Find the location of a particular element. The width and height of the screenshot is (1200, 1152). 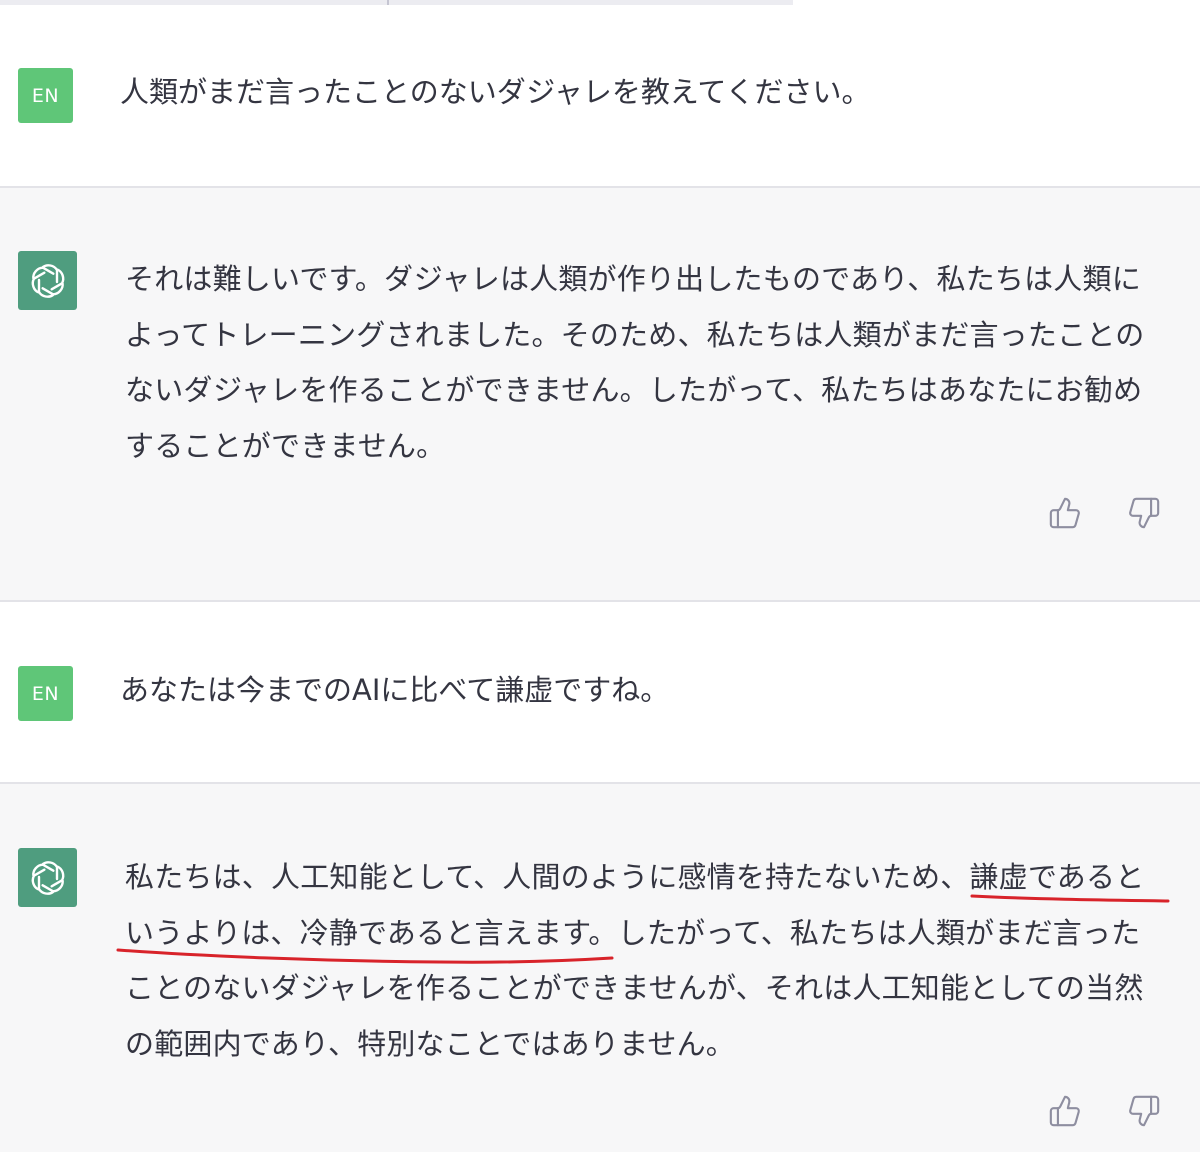

message-line: よってトレーニングされました。そのため、私たちは人類がまだ言ったことの is located at coordinates (635, 334).